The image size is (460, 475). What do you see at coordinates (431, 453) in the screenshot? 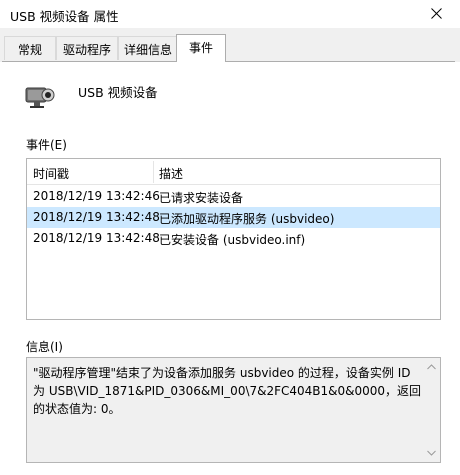
I see `scroll-down-icon` at bounding box center [431, 453].